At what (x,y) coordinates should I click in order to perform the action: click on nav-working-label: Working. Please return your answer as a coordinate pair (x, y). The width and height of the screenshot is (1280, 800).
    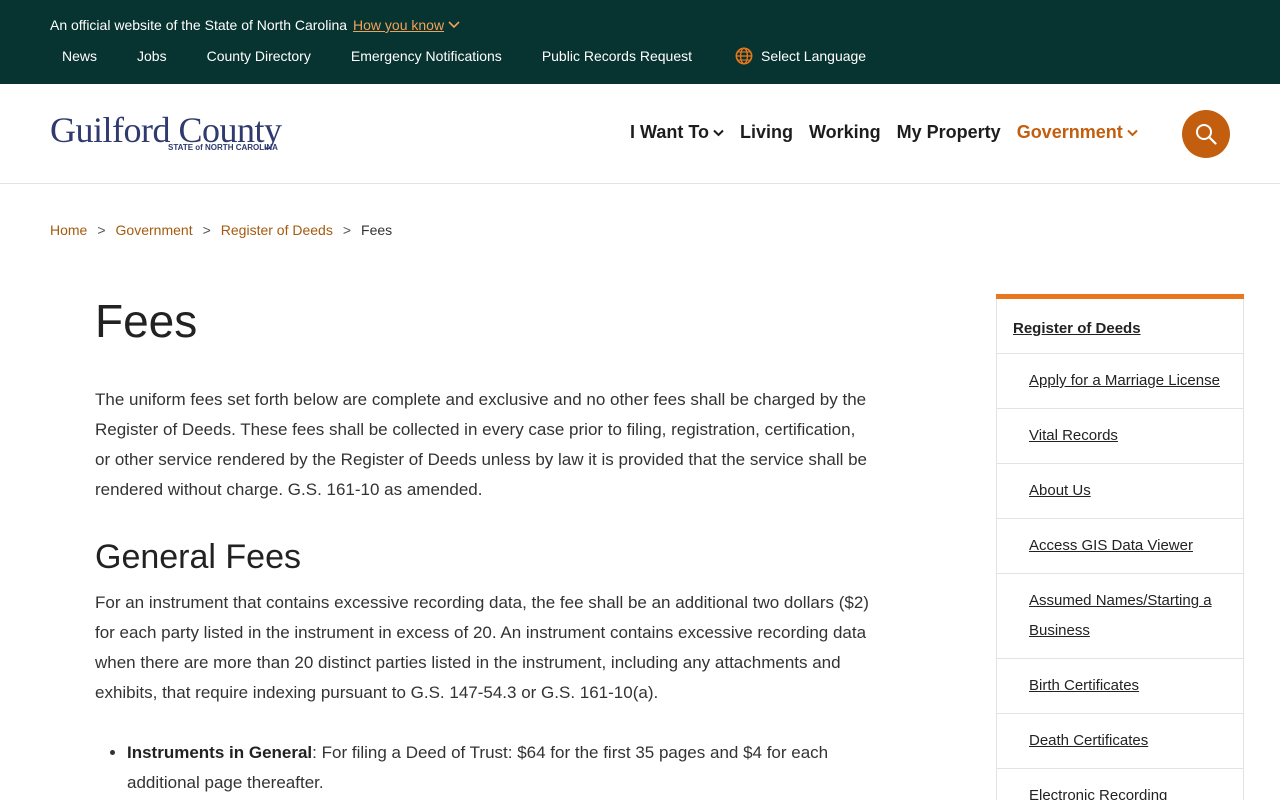
    Looking at the image, I should click on (844, 132).